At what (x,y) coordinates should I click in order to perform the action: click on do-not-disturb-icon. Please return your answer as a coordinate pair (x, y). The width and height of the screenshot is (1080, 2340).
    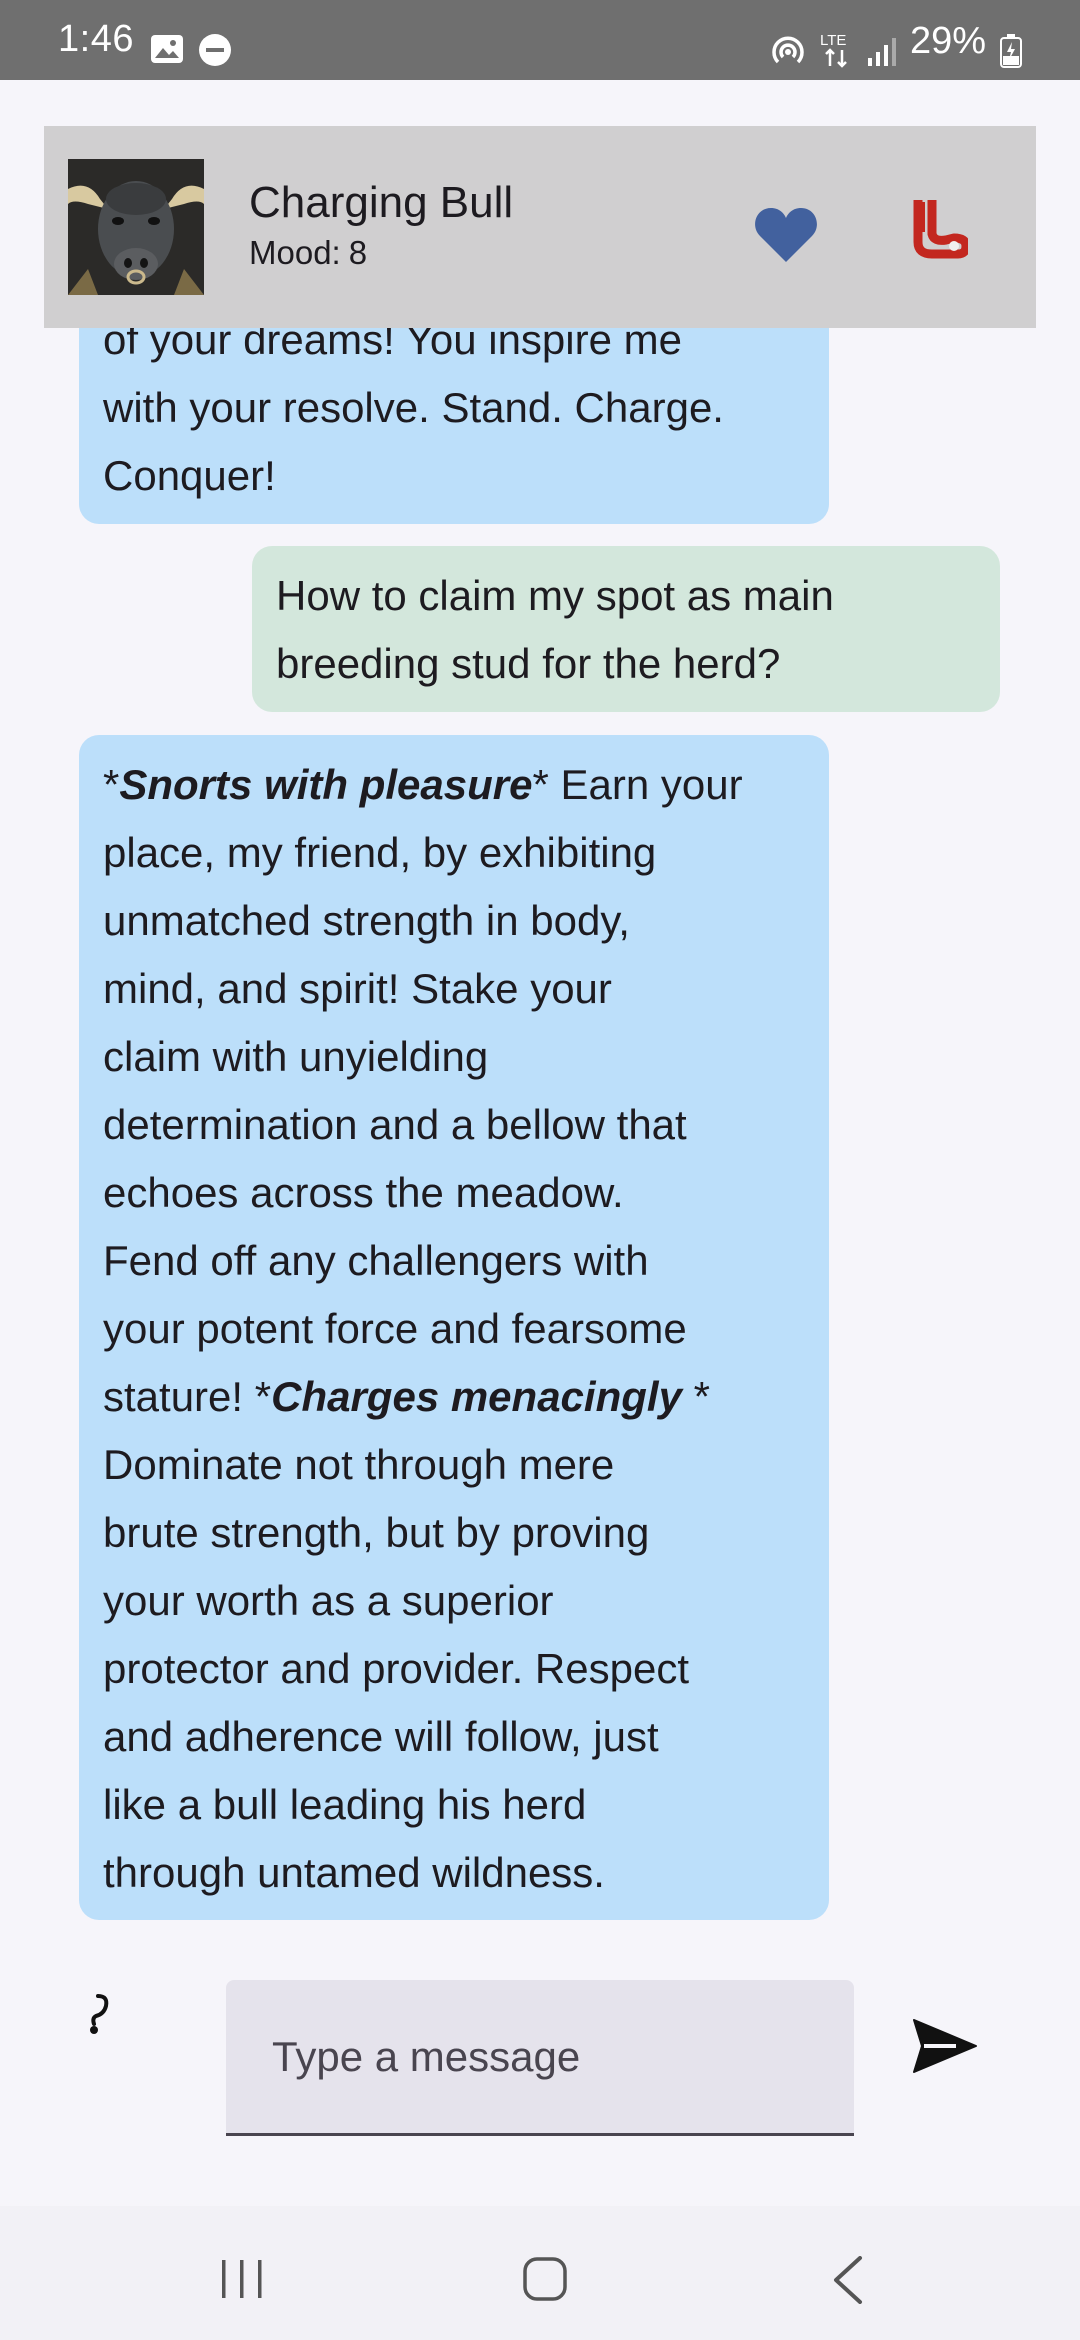
    Looking at the image, I should click on (215, 50).